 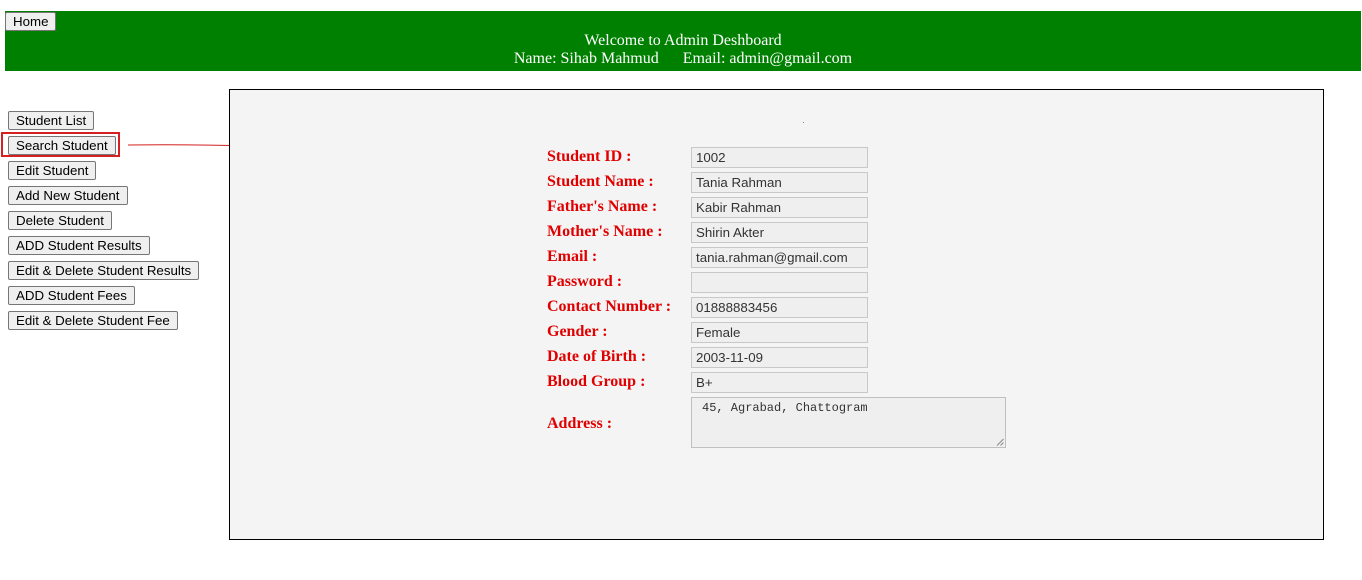 I want to click on student-id-label: Student ID :, so click(x=589, y=156).